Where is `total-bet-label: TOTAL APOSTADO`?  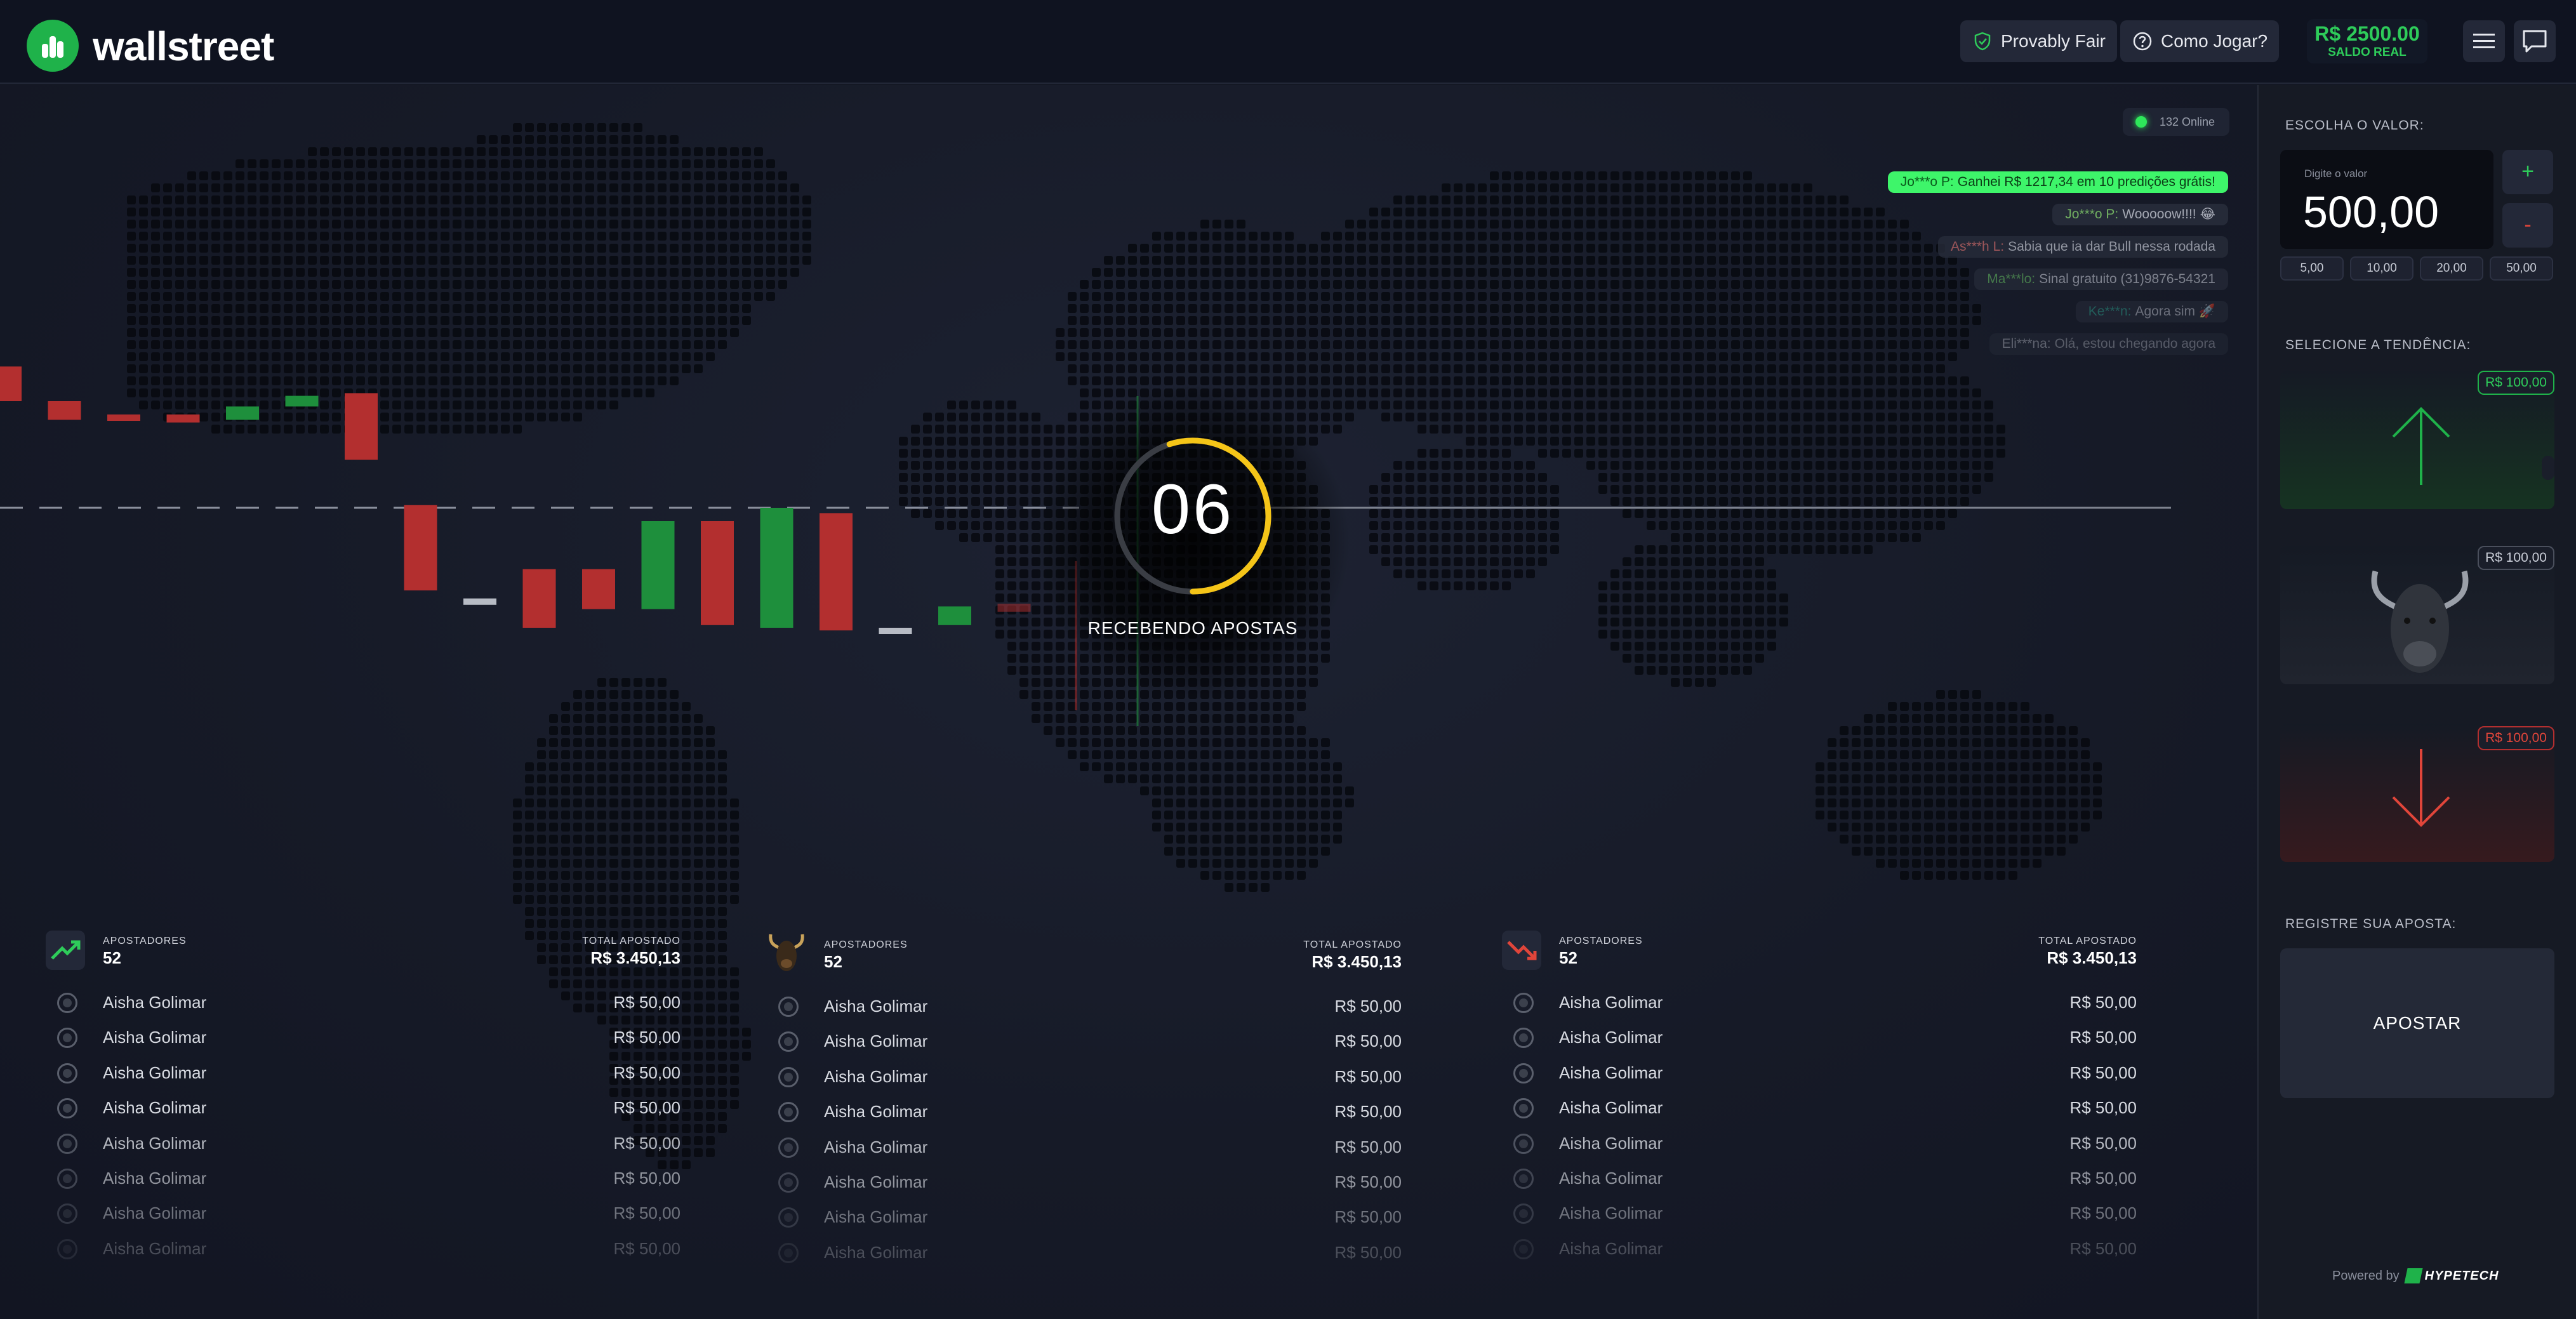 total-bet-label: TOTAL APOSTADO is located at coordinates (631, 941).